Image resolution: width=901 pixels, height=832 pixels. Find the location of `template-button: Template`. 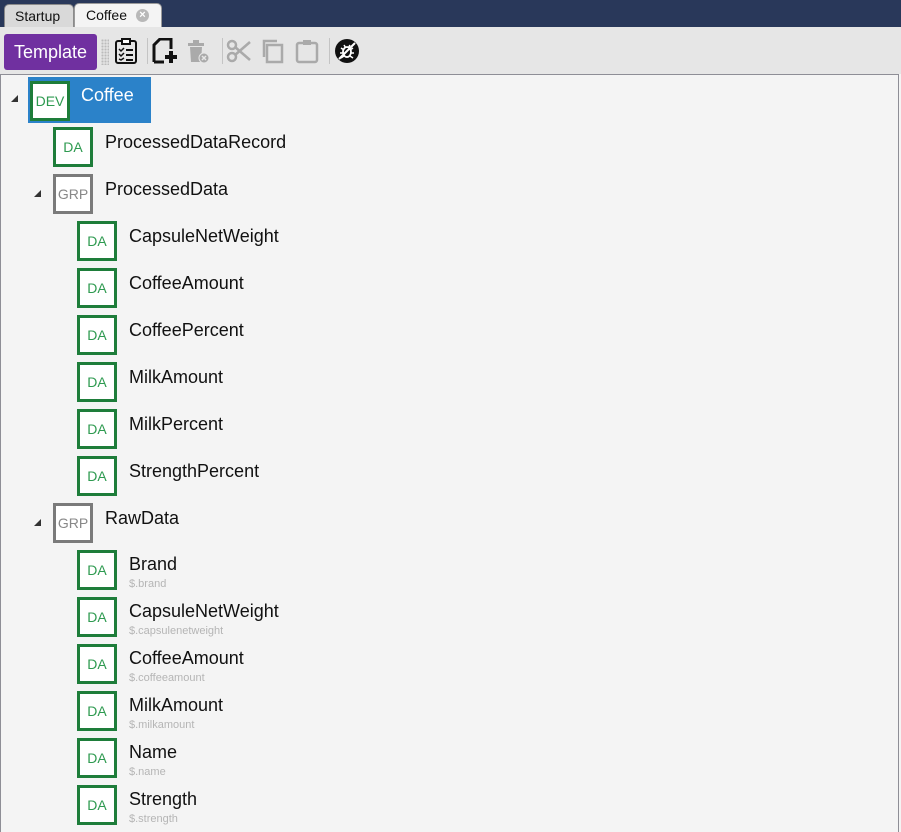

template-button: Template is located at coordinates (50, 52).